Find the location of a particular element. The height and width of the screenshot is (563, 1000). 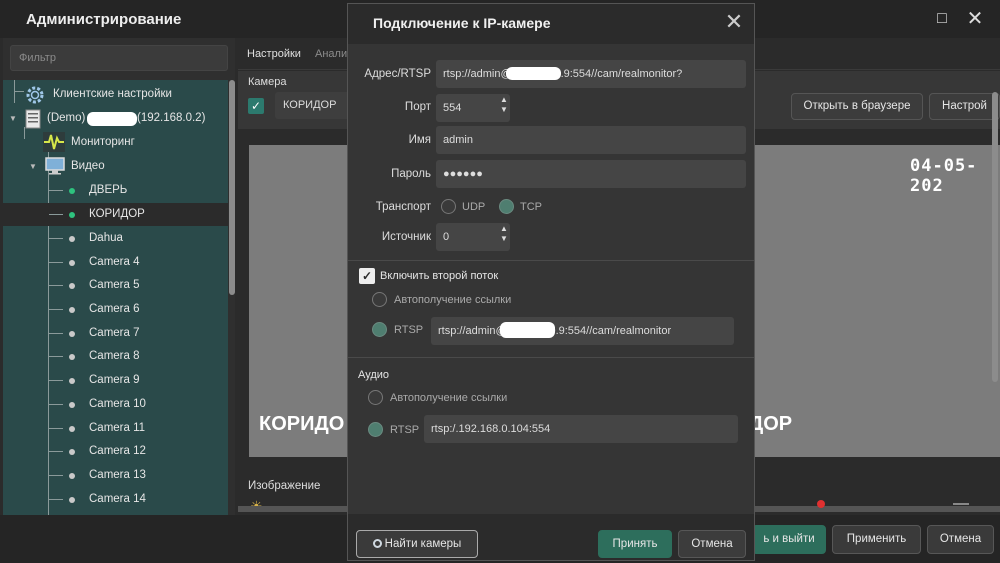

slider-handle is located at coordinates (821, 504).